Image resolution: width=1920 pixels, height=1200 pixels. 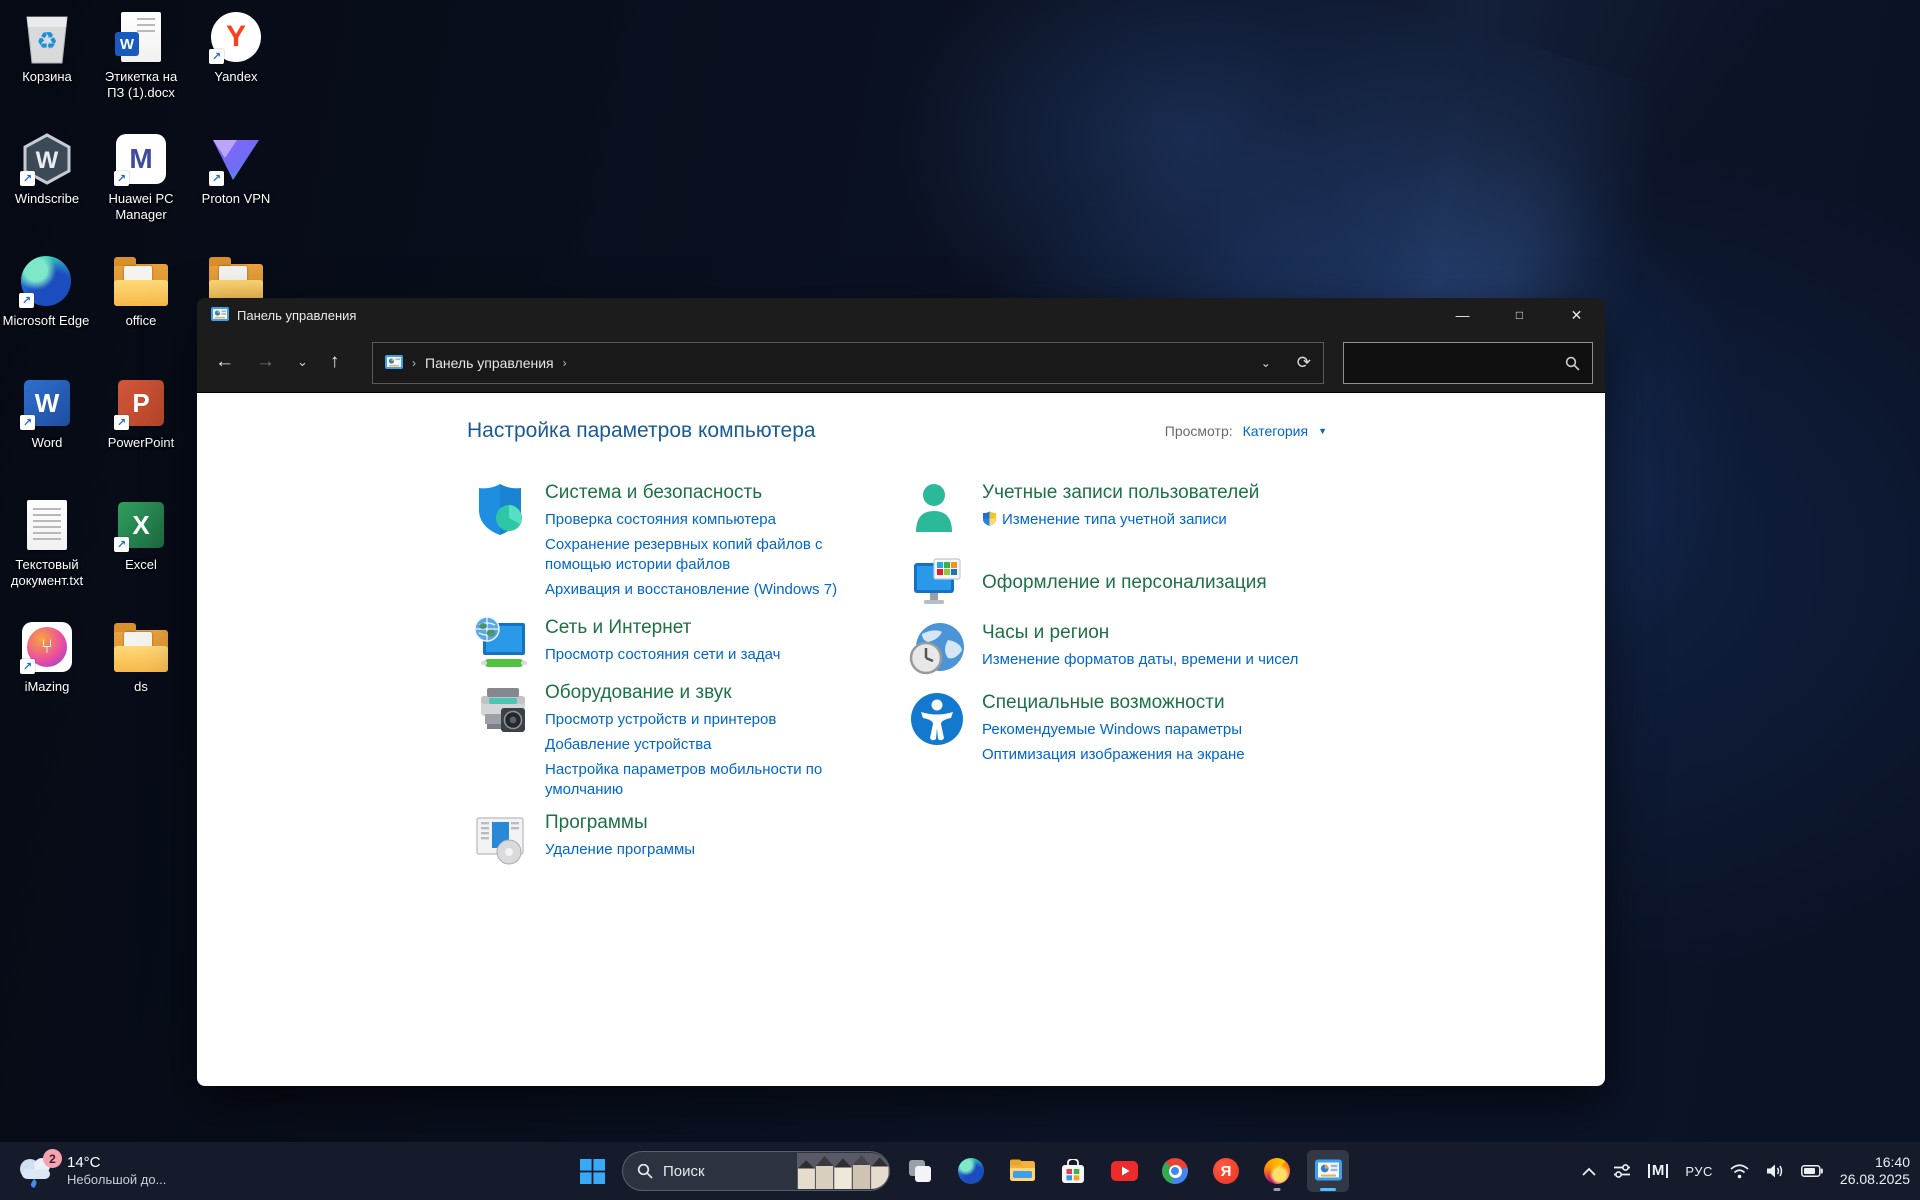 I want to click on word-app-icon: W ↗, so click(x=47, y=403).